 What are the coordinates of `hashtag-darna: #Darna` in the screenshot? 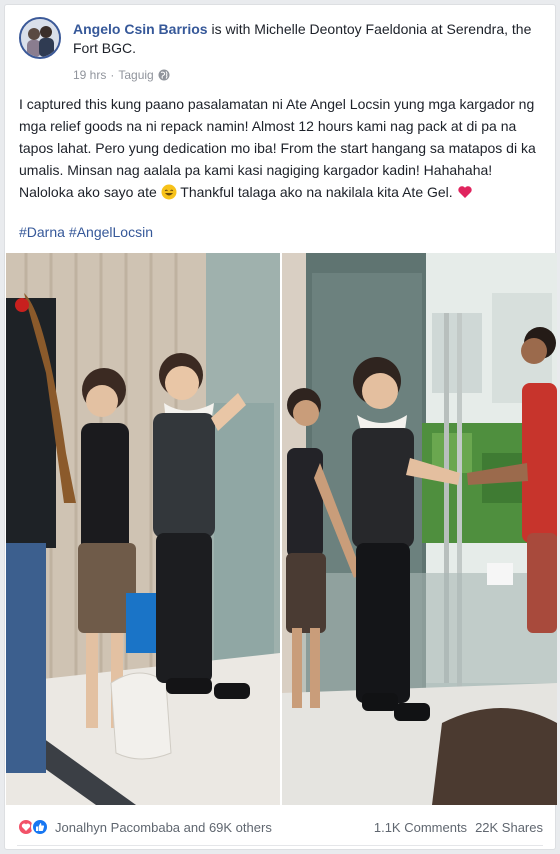 It's located at (42, 232).